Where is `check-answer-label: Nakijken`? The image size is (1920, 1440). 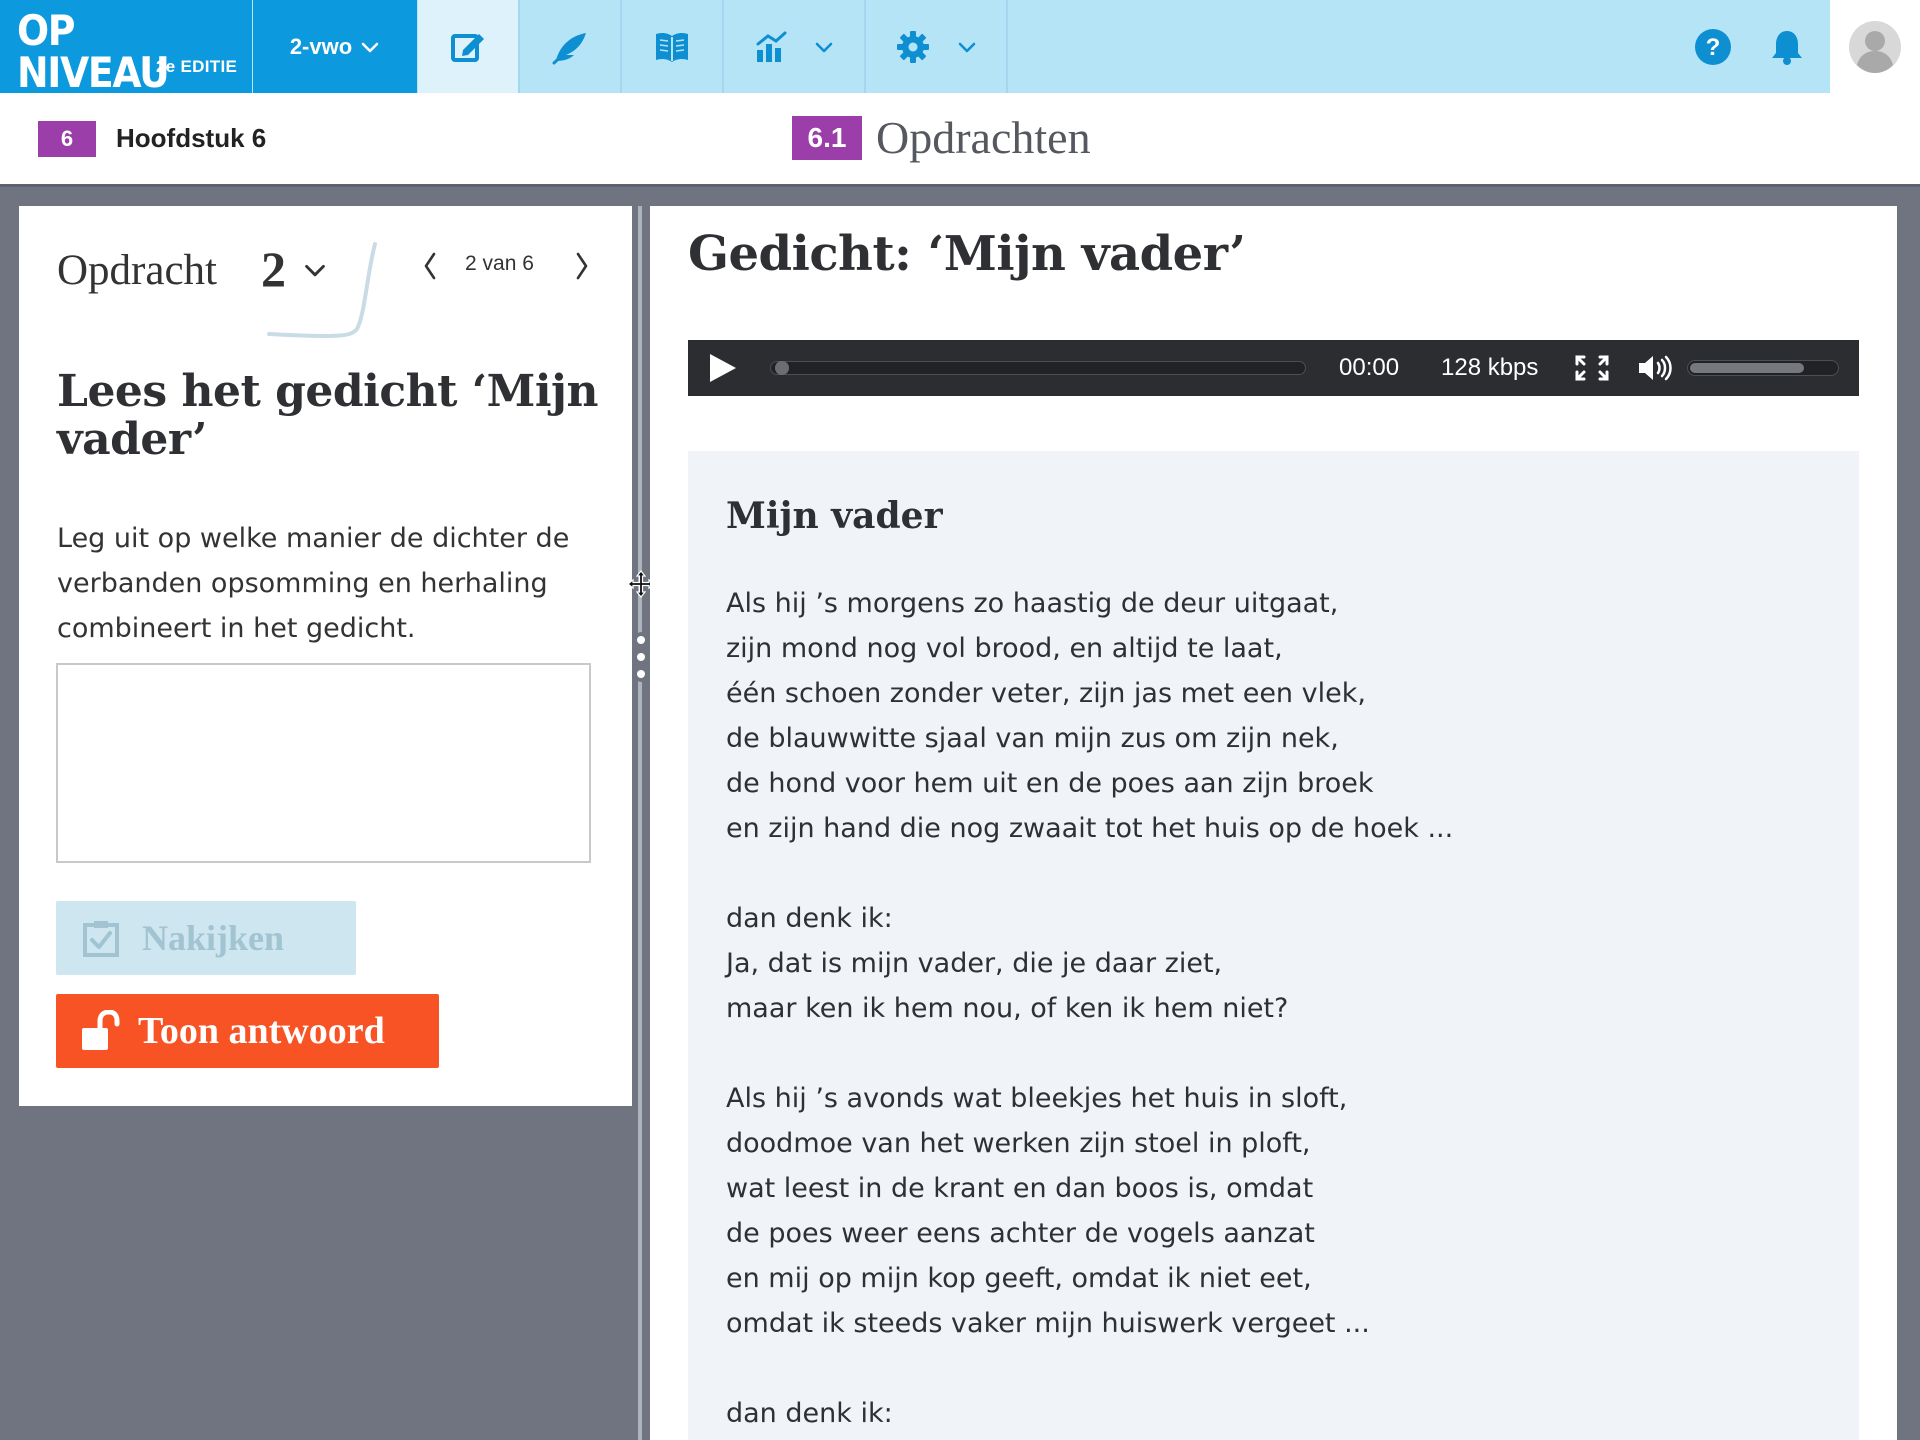
check-answer-label: Nakijken is located at coordinates (213, 938).